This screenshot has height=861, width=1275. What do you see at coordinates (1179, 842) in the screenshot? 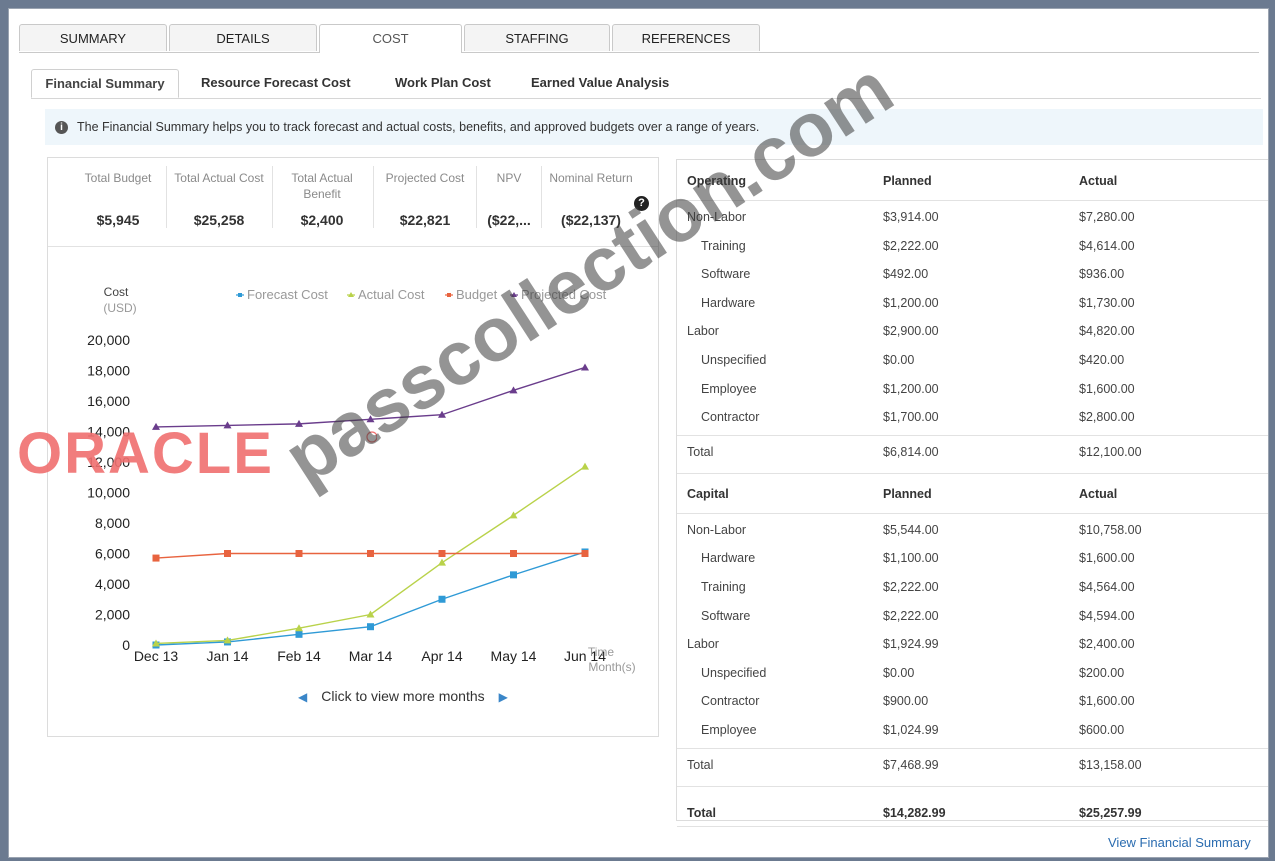
I see `view-financial-summary-link: View Financial Summary` at bounding box center [1179, 842].